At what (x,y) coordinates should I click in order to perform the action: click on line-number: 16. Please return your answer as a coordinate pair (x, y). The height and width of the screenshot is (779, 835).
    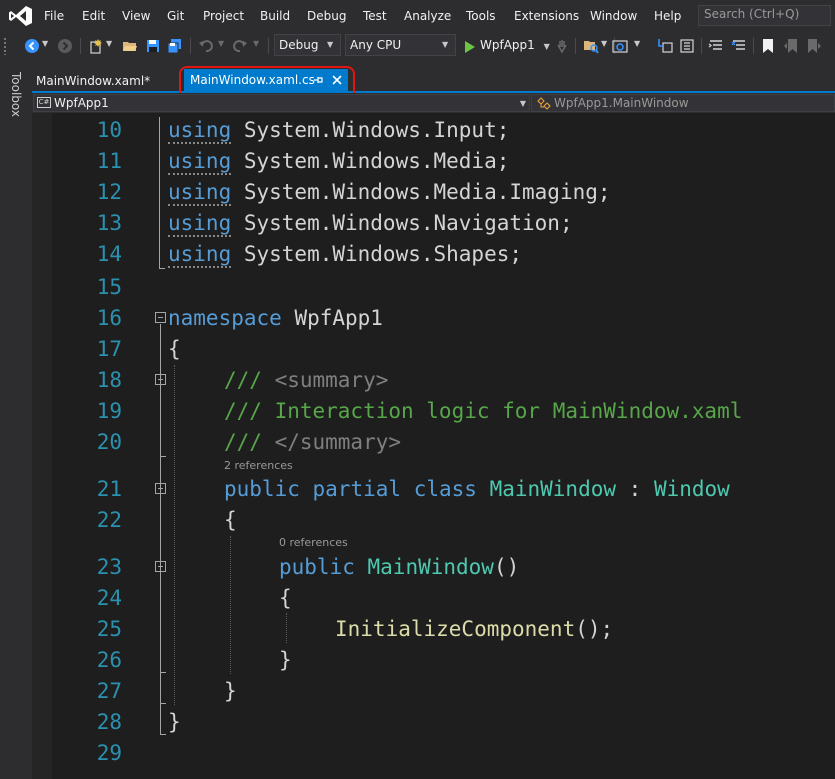
    Looking at the image, I should click on (109, 318).